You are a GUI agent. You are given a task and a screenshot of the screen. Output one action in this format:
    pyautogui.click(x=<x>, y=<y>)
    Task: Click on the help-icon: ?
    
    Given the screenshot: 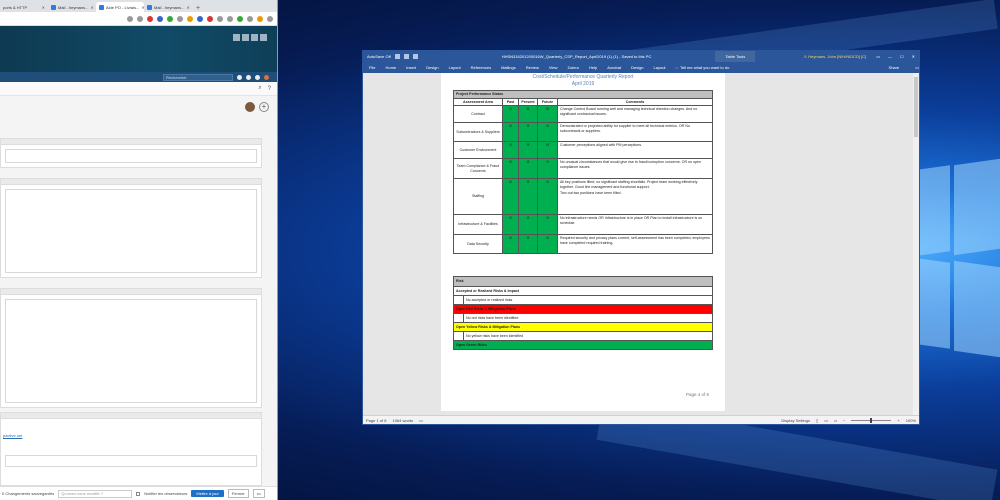 What is the action you would take?
    pyautogui.click(x=269, y=89)
    